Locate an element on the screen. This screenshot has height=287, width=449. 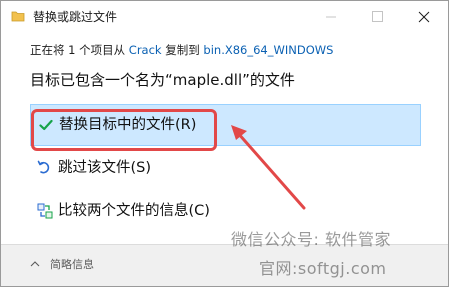
close-button is located at coordinates (424, 17).